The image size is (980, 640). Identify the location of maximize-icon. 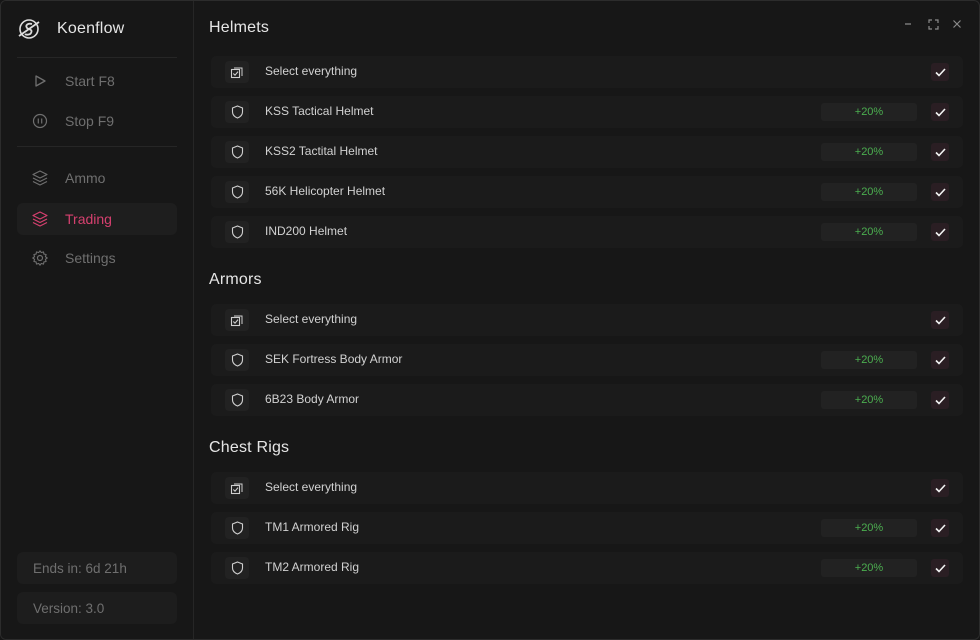
(933, 24).